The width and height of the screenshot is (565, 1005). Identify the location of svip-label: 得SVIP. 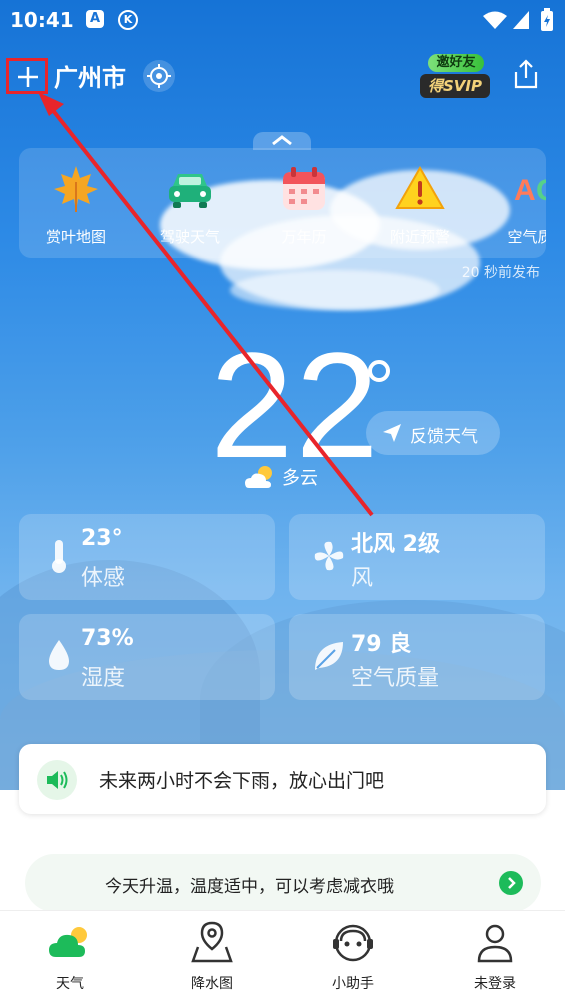
(455, 86).